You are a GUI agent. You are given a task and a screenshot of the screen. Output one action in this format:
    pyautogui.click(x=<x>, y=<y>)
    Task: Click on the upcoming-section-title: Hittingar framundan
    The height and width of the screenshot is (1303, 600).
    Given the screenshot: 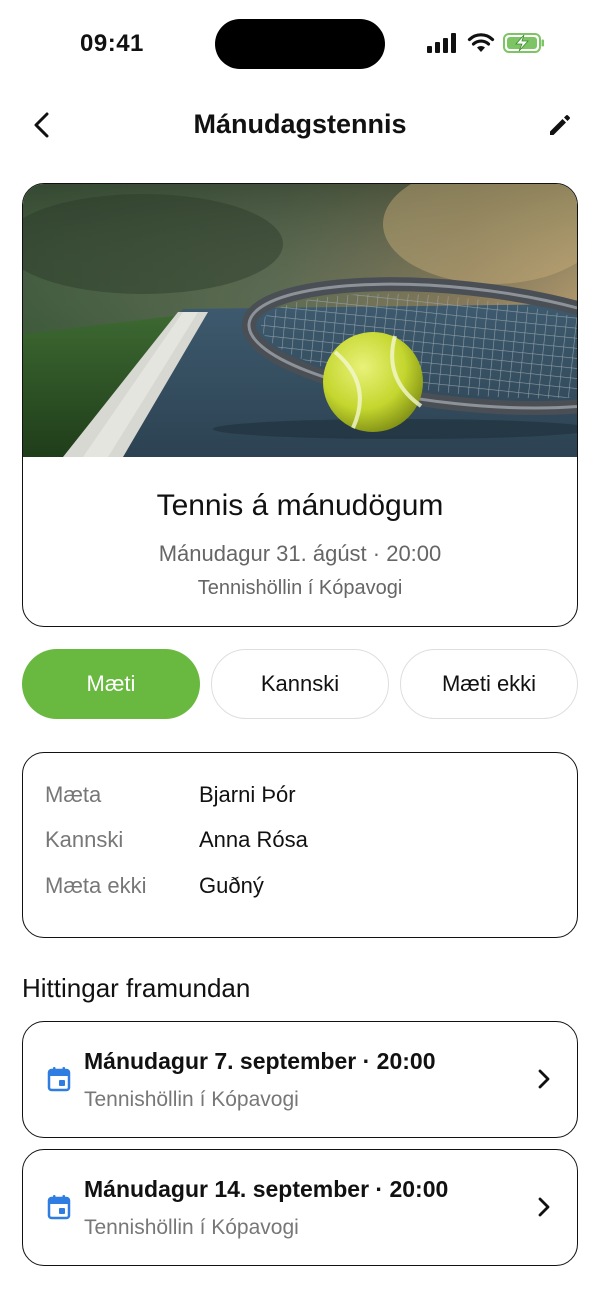 What is the action you would take?
    pyautogui.click(x=136, y=988)
    